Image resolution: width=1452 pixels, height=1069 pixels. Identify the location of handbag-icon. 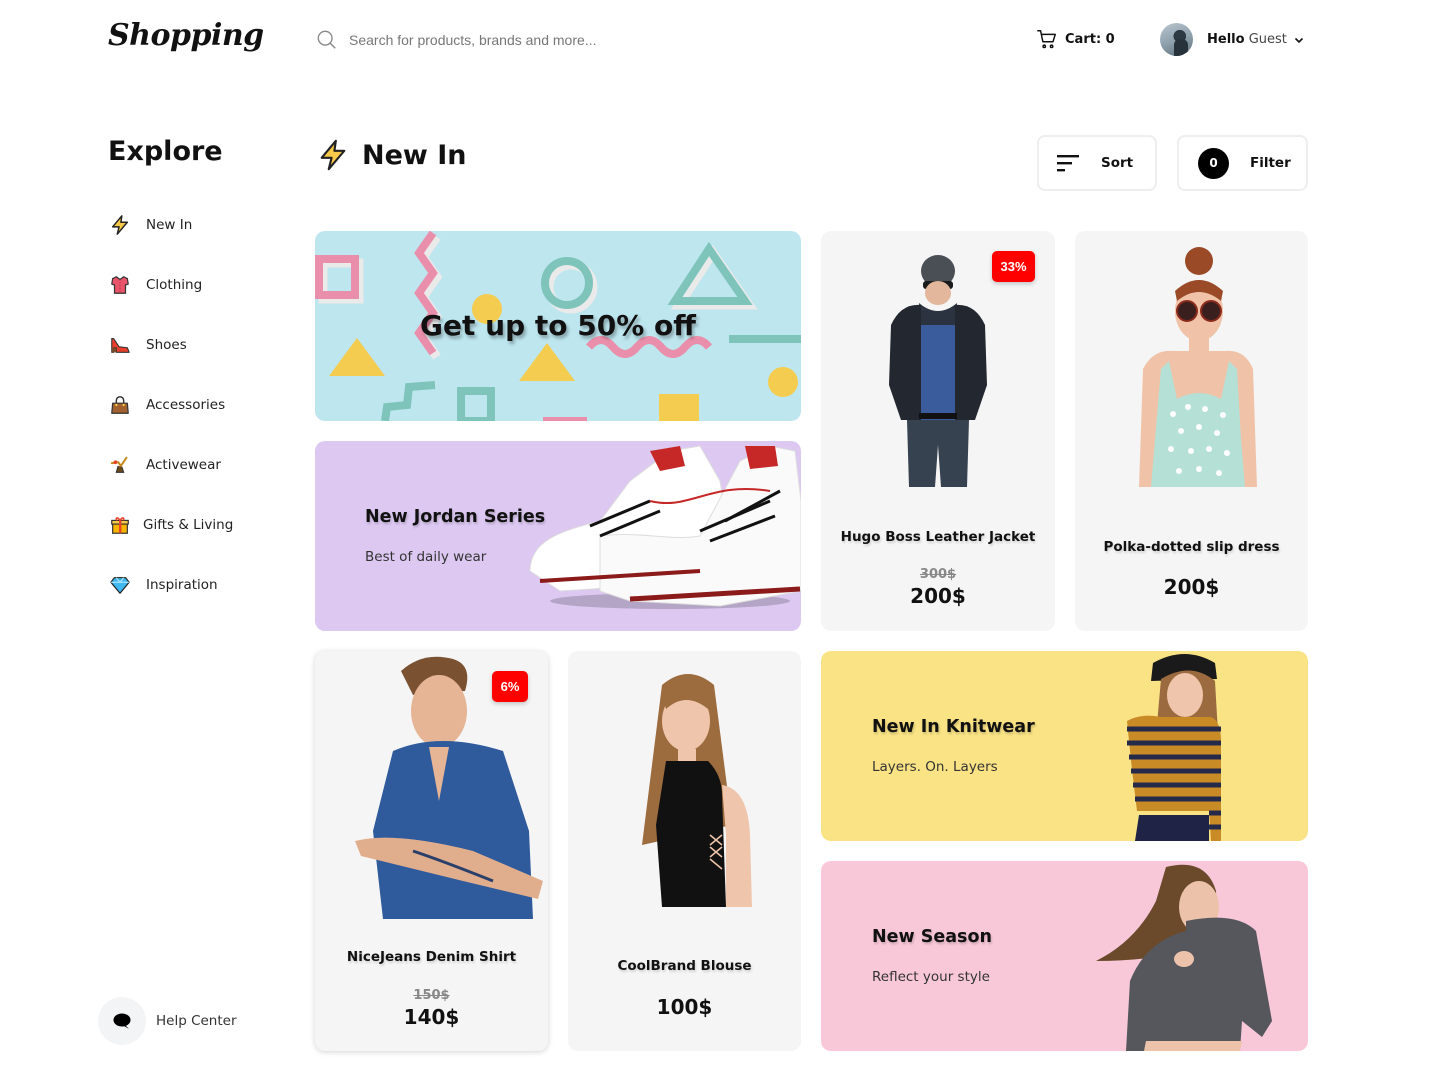
(120, 405).